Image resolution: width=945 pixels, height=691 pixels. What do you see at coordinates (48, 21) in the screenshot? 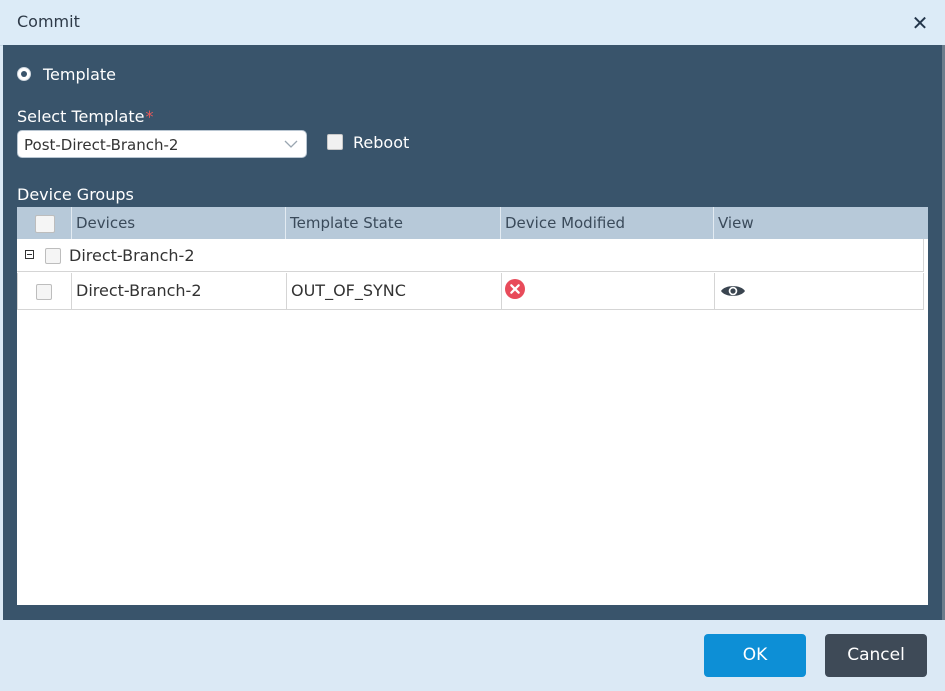
I see `dialog-title: Commit` at bounding box center [48, 21].